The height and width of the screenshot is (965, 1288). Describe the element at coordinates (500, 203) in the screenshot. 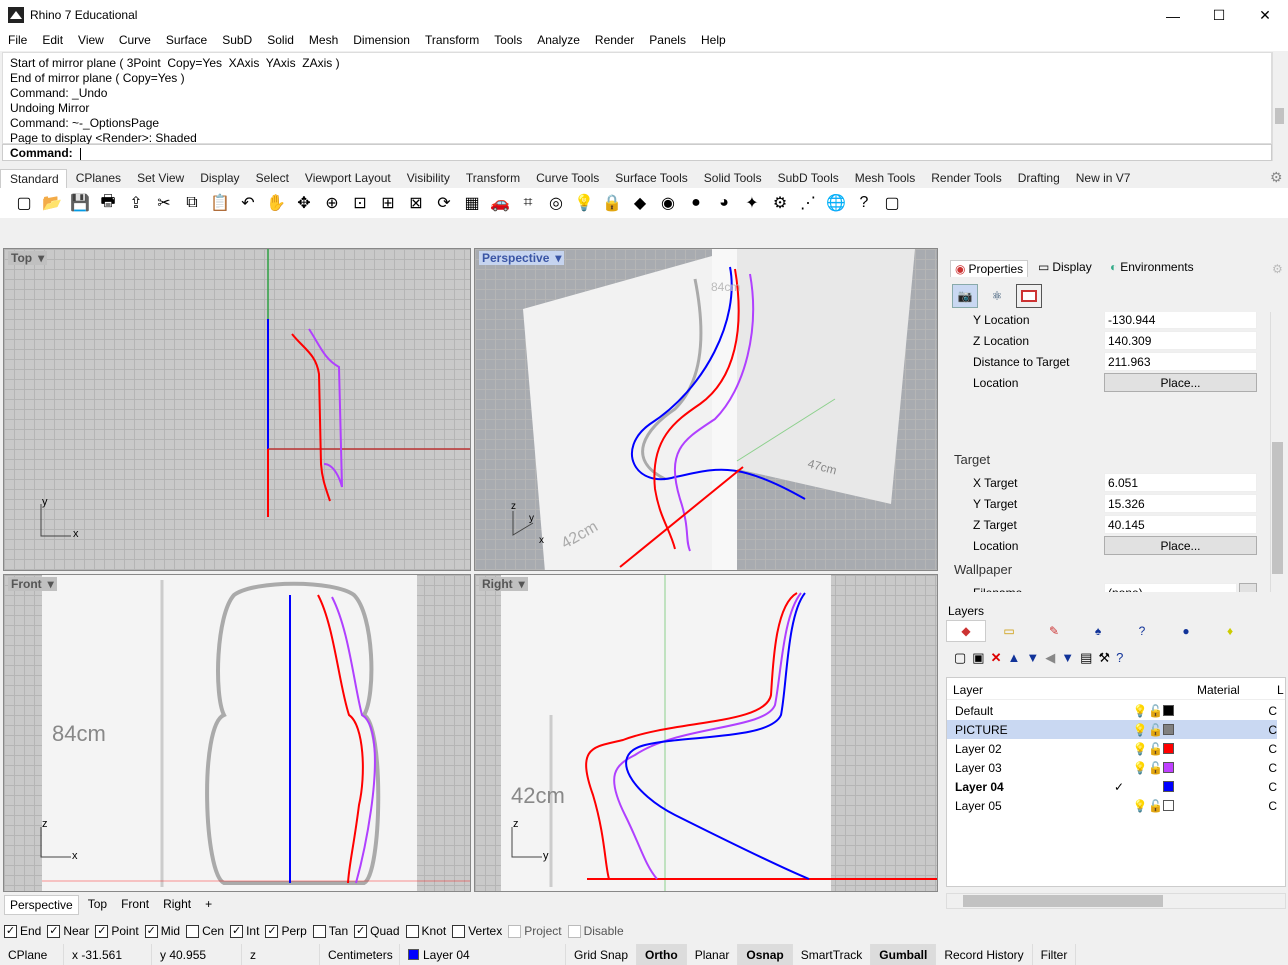

I see `car-icon: 🚗` at that location.